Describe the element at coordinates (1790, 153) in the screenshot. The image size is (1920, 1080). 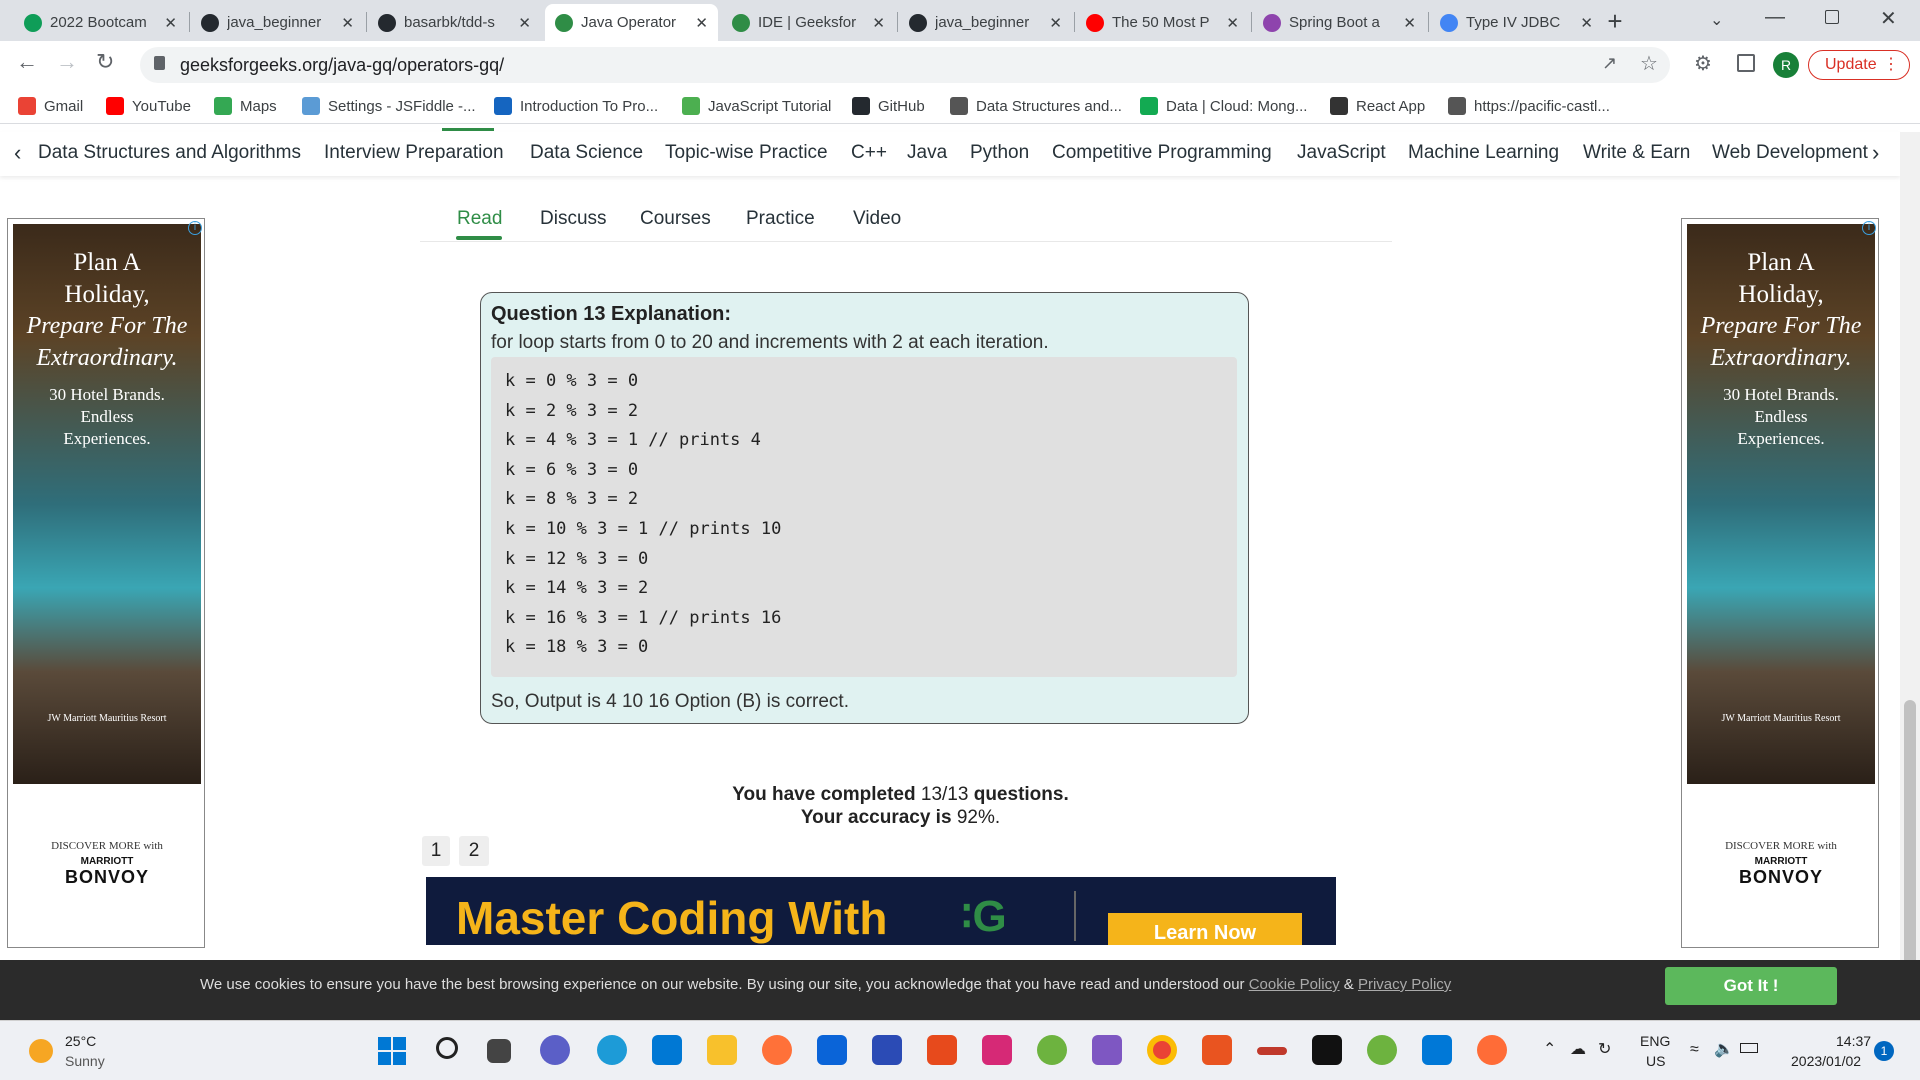
I see `site-nav-item: Web Development` at that location.